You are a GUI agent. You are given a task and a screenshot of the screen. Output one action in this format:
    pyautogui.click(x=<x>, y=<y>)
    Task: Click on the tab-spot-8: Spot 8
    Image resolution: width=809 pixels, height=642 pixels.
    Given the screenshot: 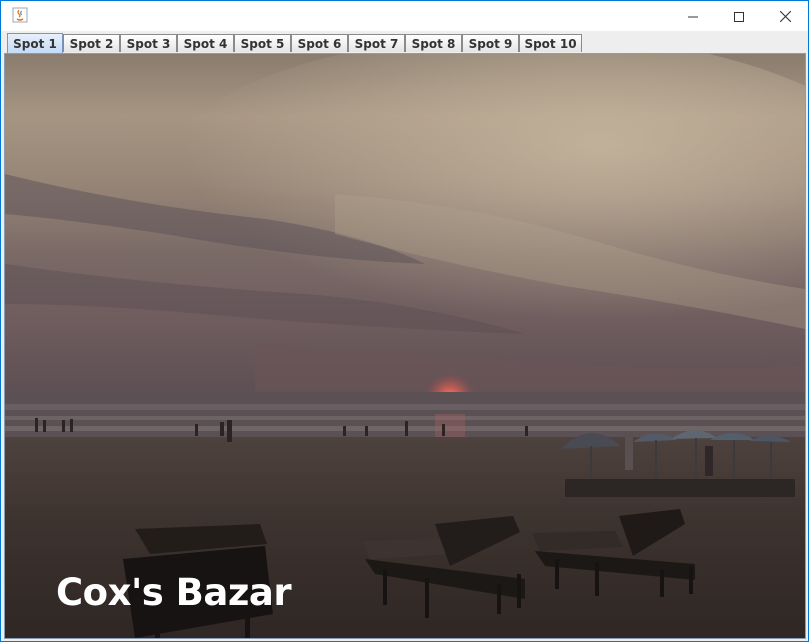 What is the action you would take?
    pyautogui.click(x=433, y=43)
    